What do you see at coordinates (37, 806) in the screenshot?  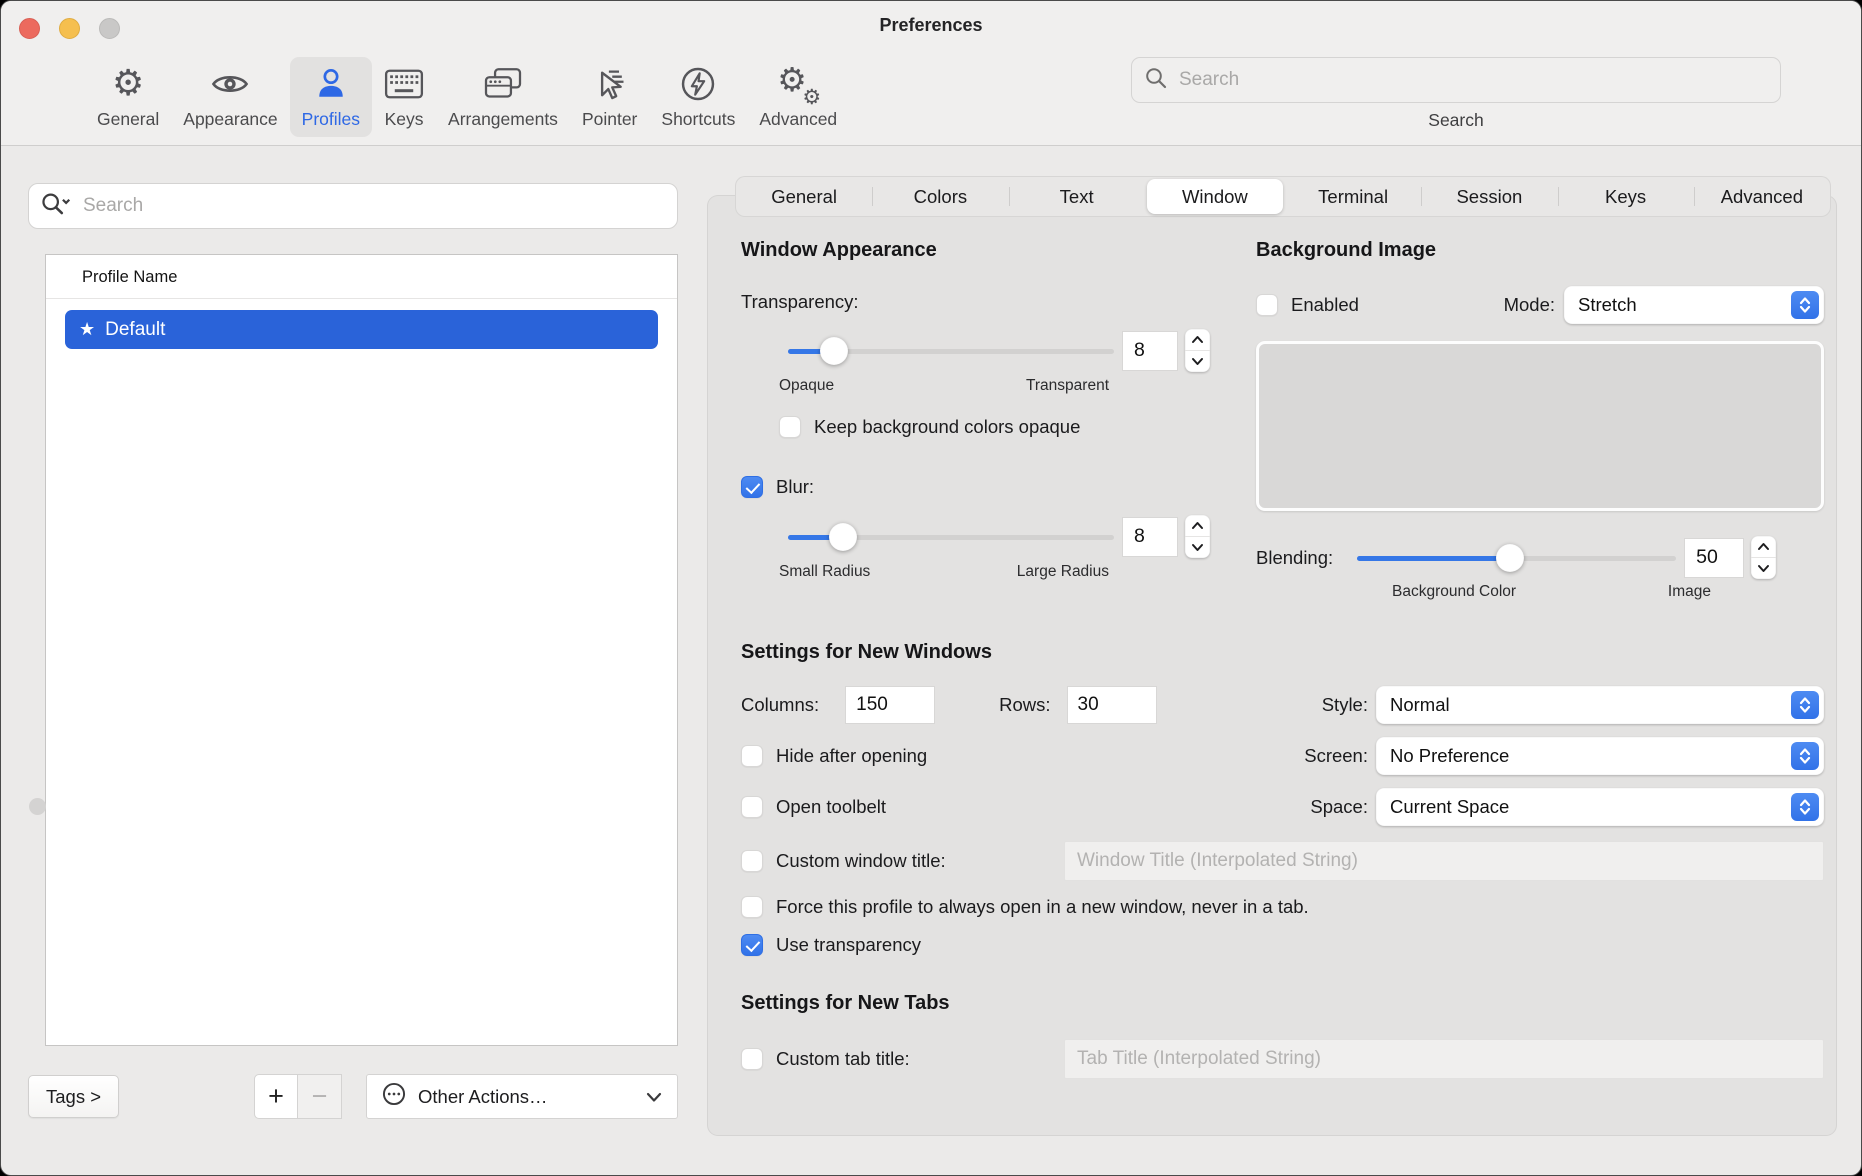 I see `splitter-handle-dot` at bounding box center [37, 806].